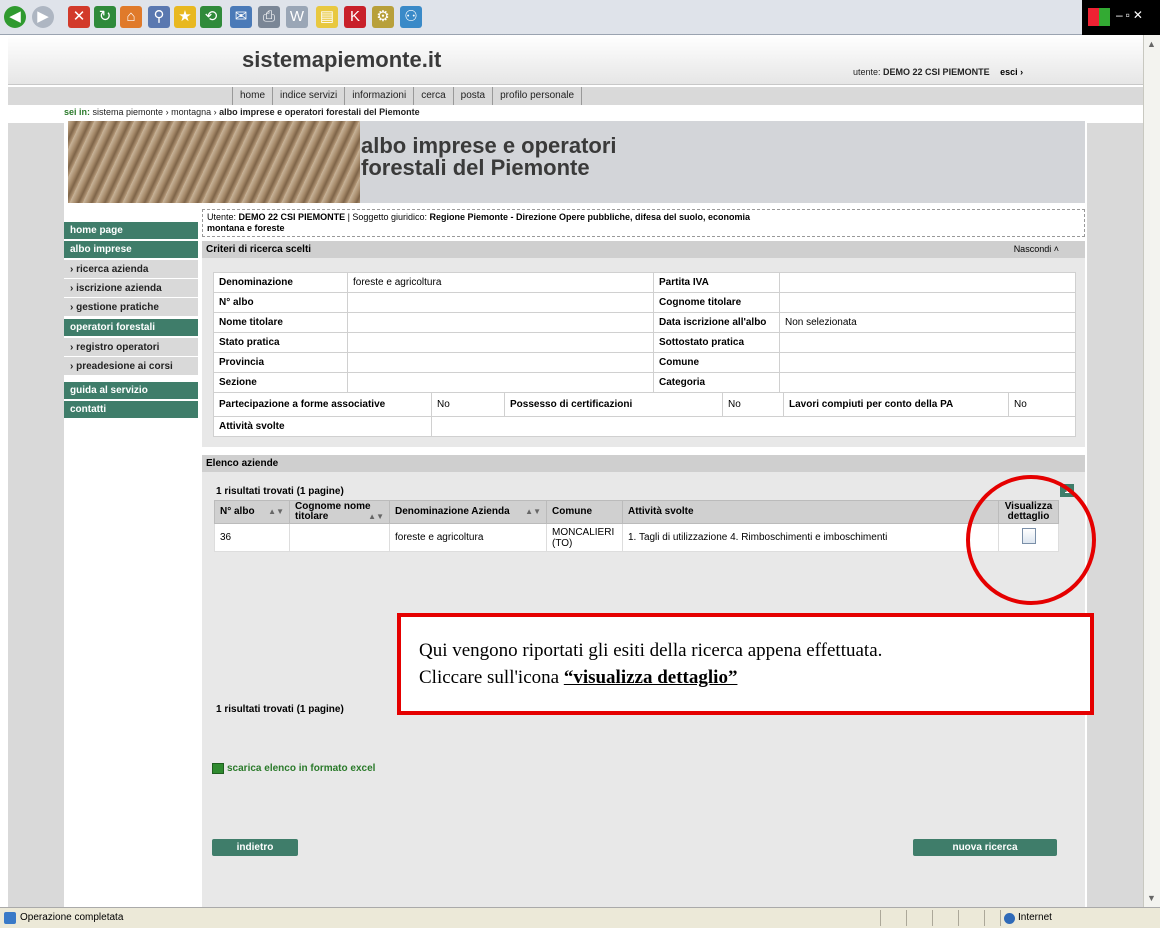 The height and width of the screenshot is (928, 1160). What do you see at coordinates (938, 72) in the screenshot?
I see `user-line: utente: DEMO 22 CSI PIEMONTE esci ›` at bounding box center [938, 72].